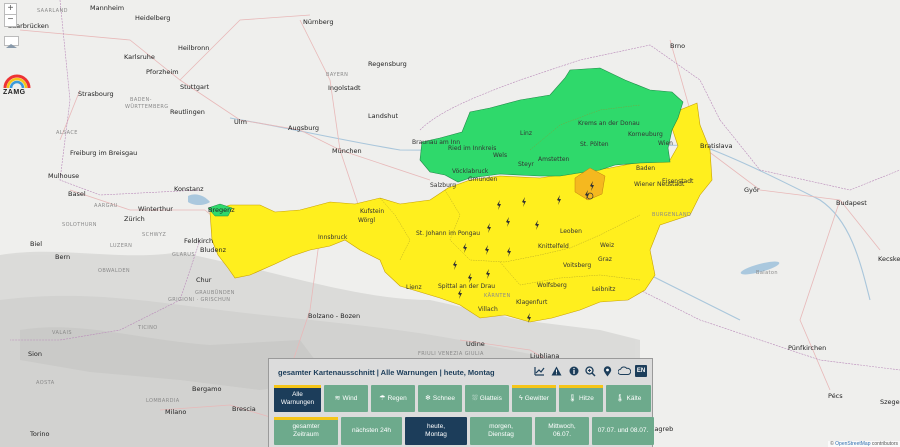  I want to click on place-label: München, so click(347, 151).